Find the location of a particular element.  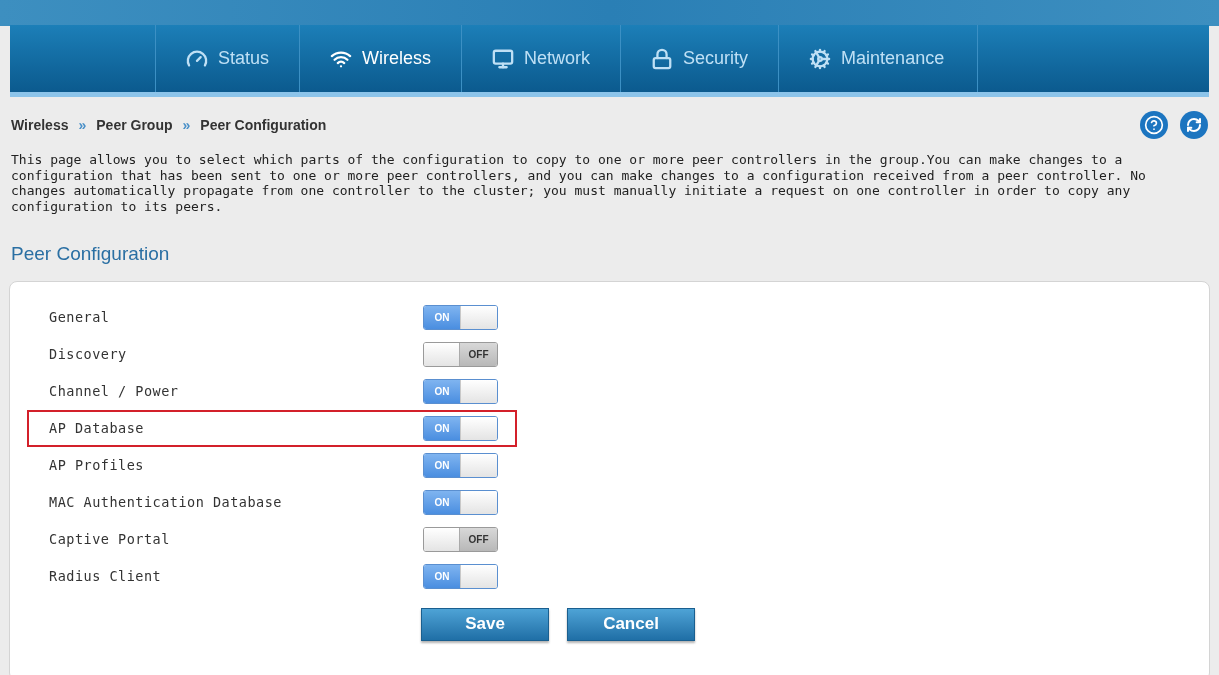

setting-label: AP Database is located at coordinates (97, 428).